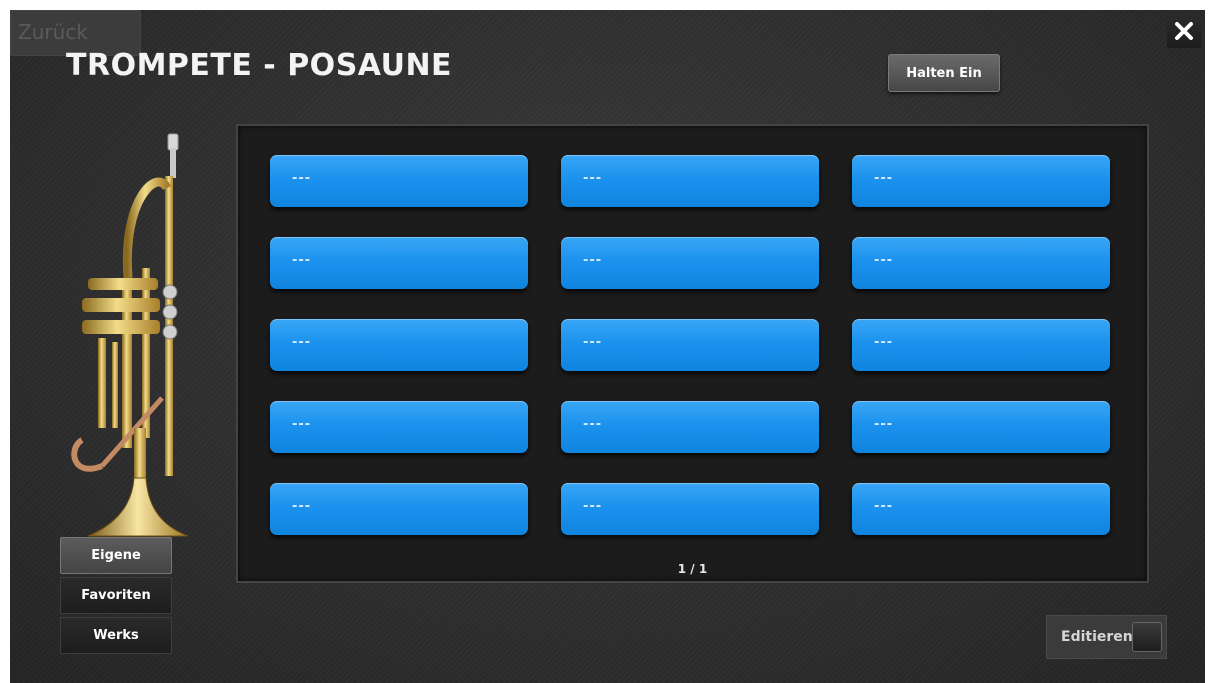 Image resolution: width=1215 pixels, height=683 pixels. I want to click on sound-slot-13: ---, so click(399, 509).